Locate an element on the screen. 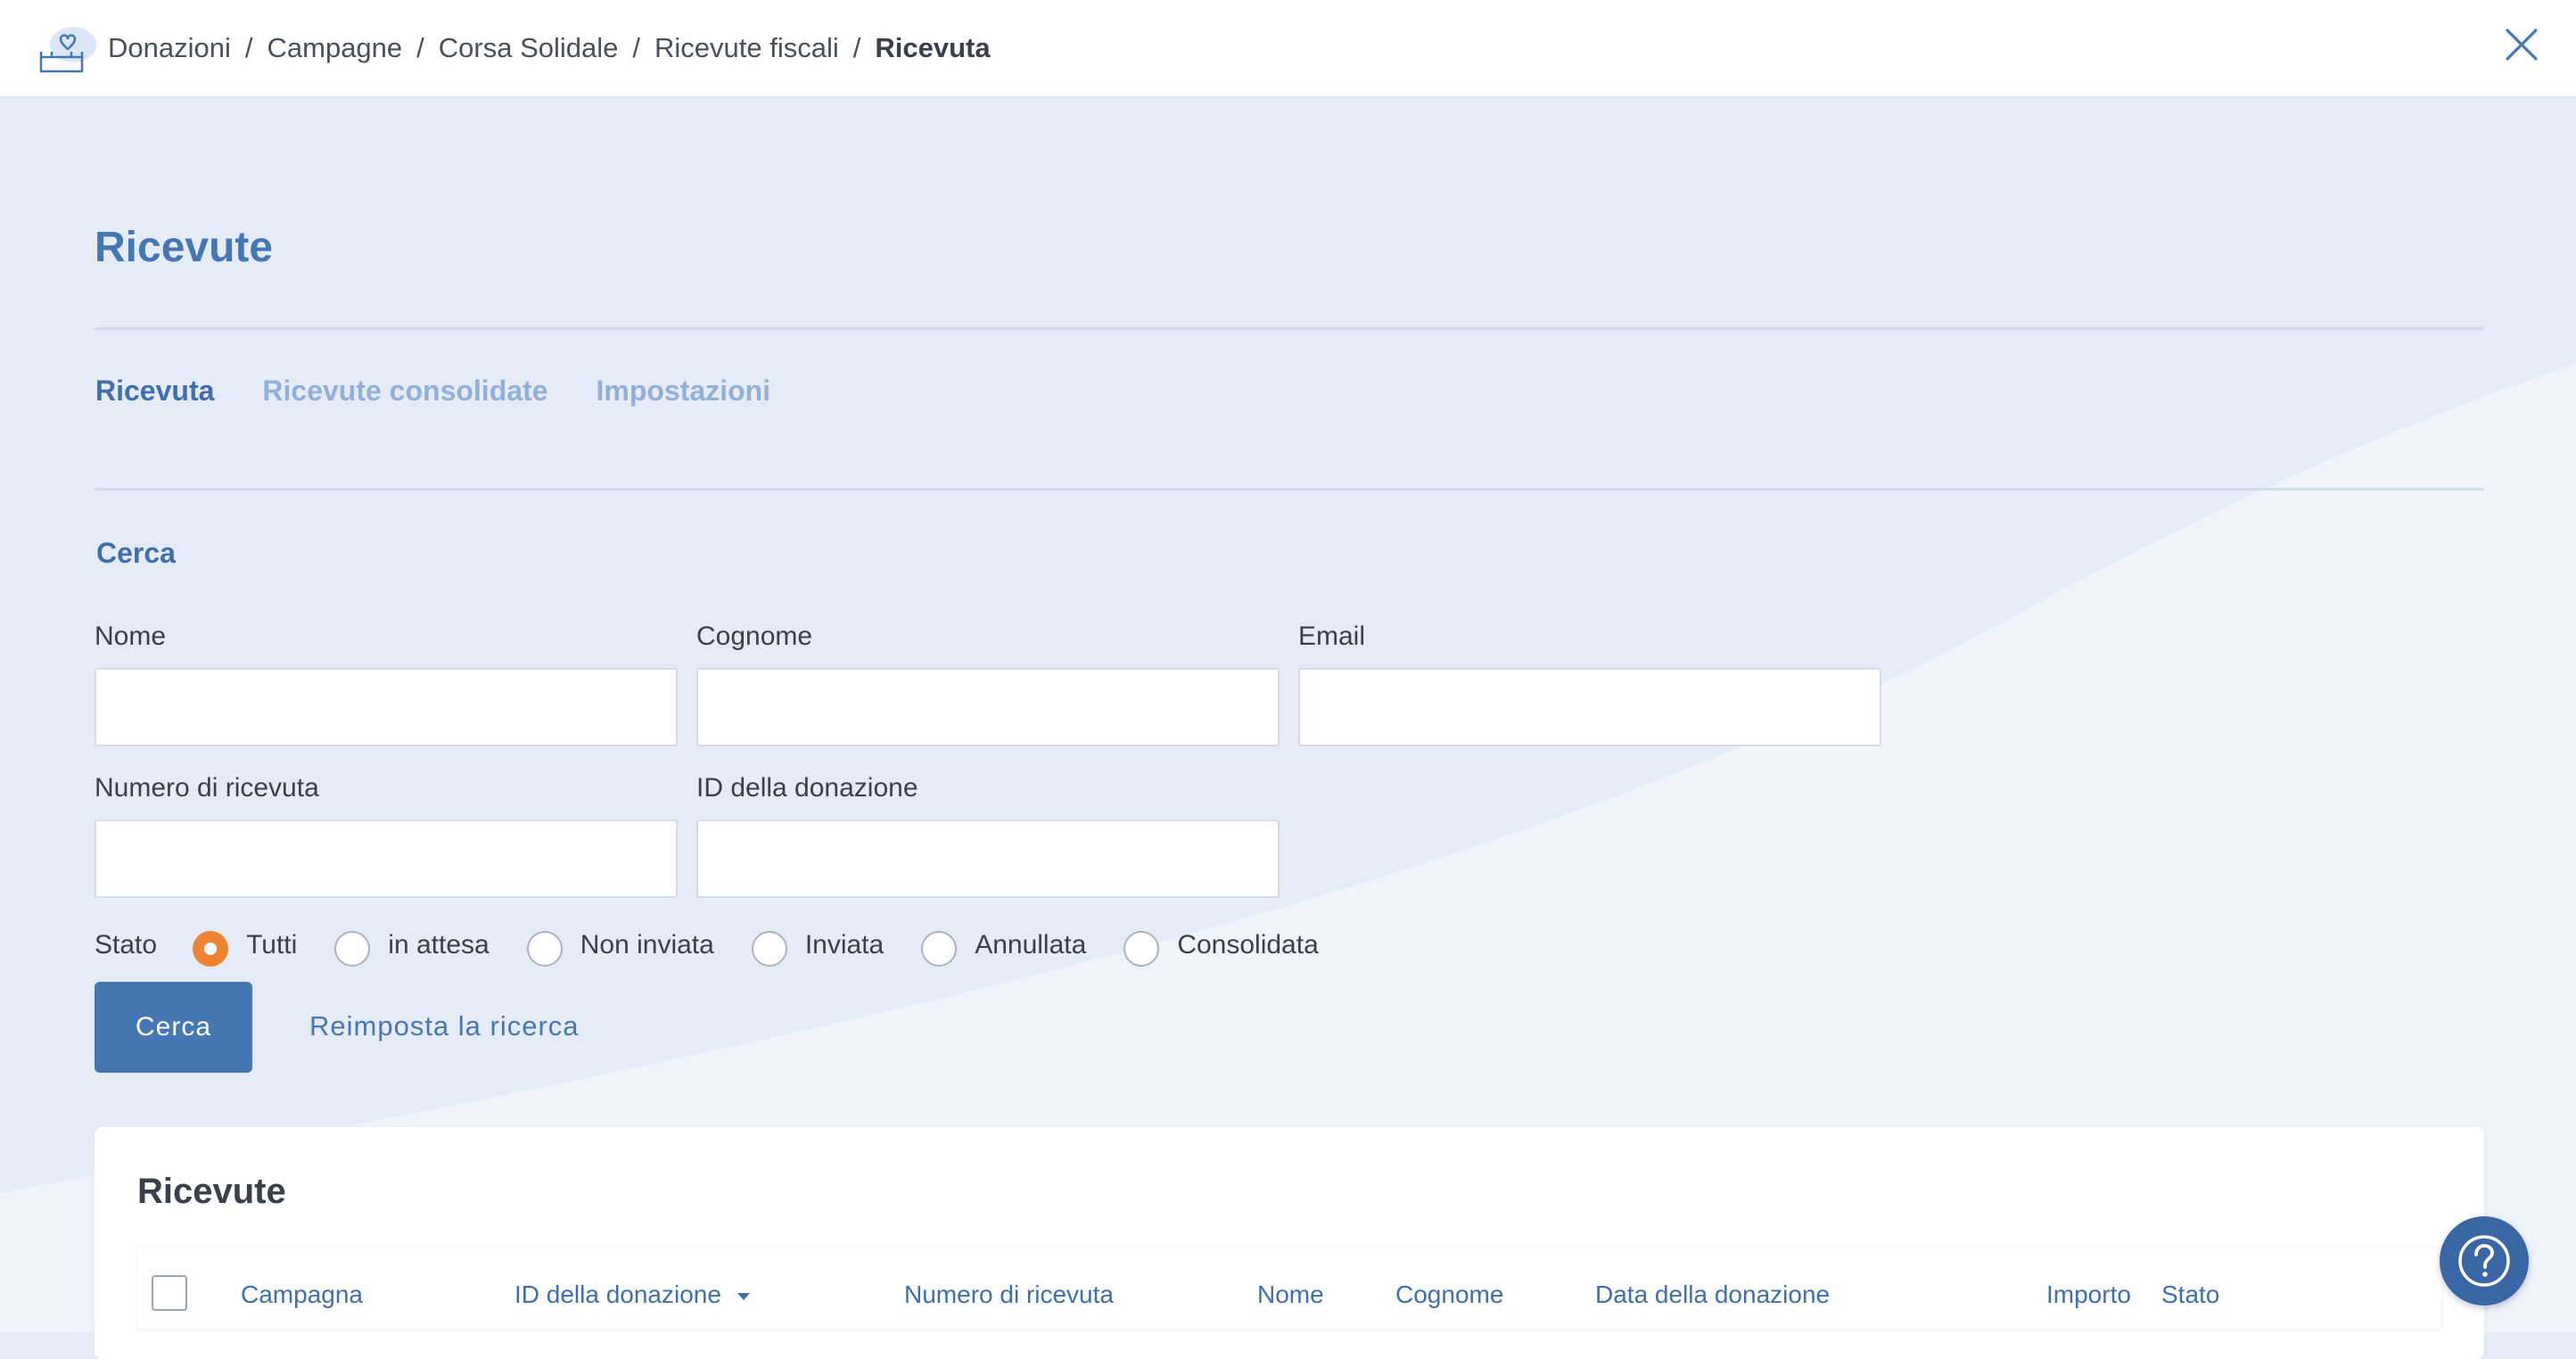  column-header-label: ID della donazione is located at coordinates (617, 1294).